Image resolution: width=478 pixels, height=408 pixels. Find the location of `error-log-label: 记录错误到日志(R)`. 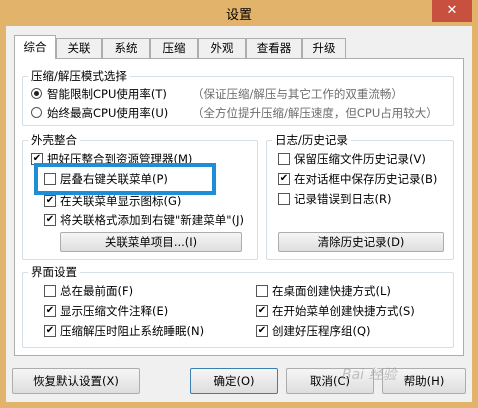

error-log-label: 记录错误到日志(R) is located at coordinates (342, 199).